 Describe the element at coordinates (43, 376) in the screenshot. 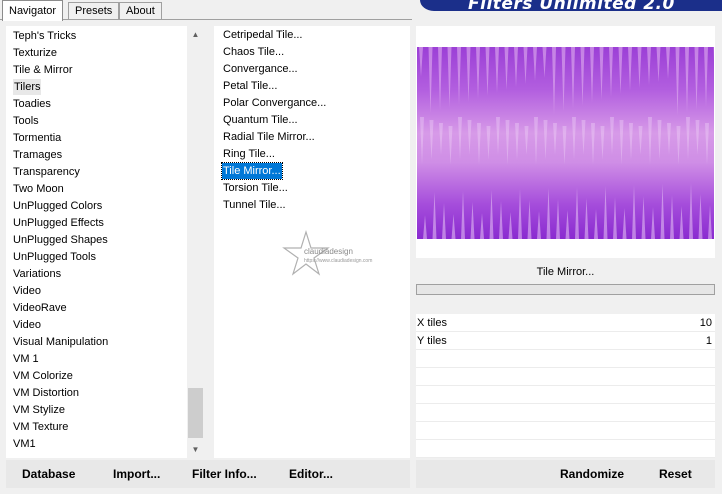

I see `category-item: VM Colorize` at that location.